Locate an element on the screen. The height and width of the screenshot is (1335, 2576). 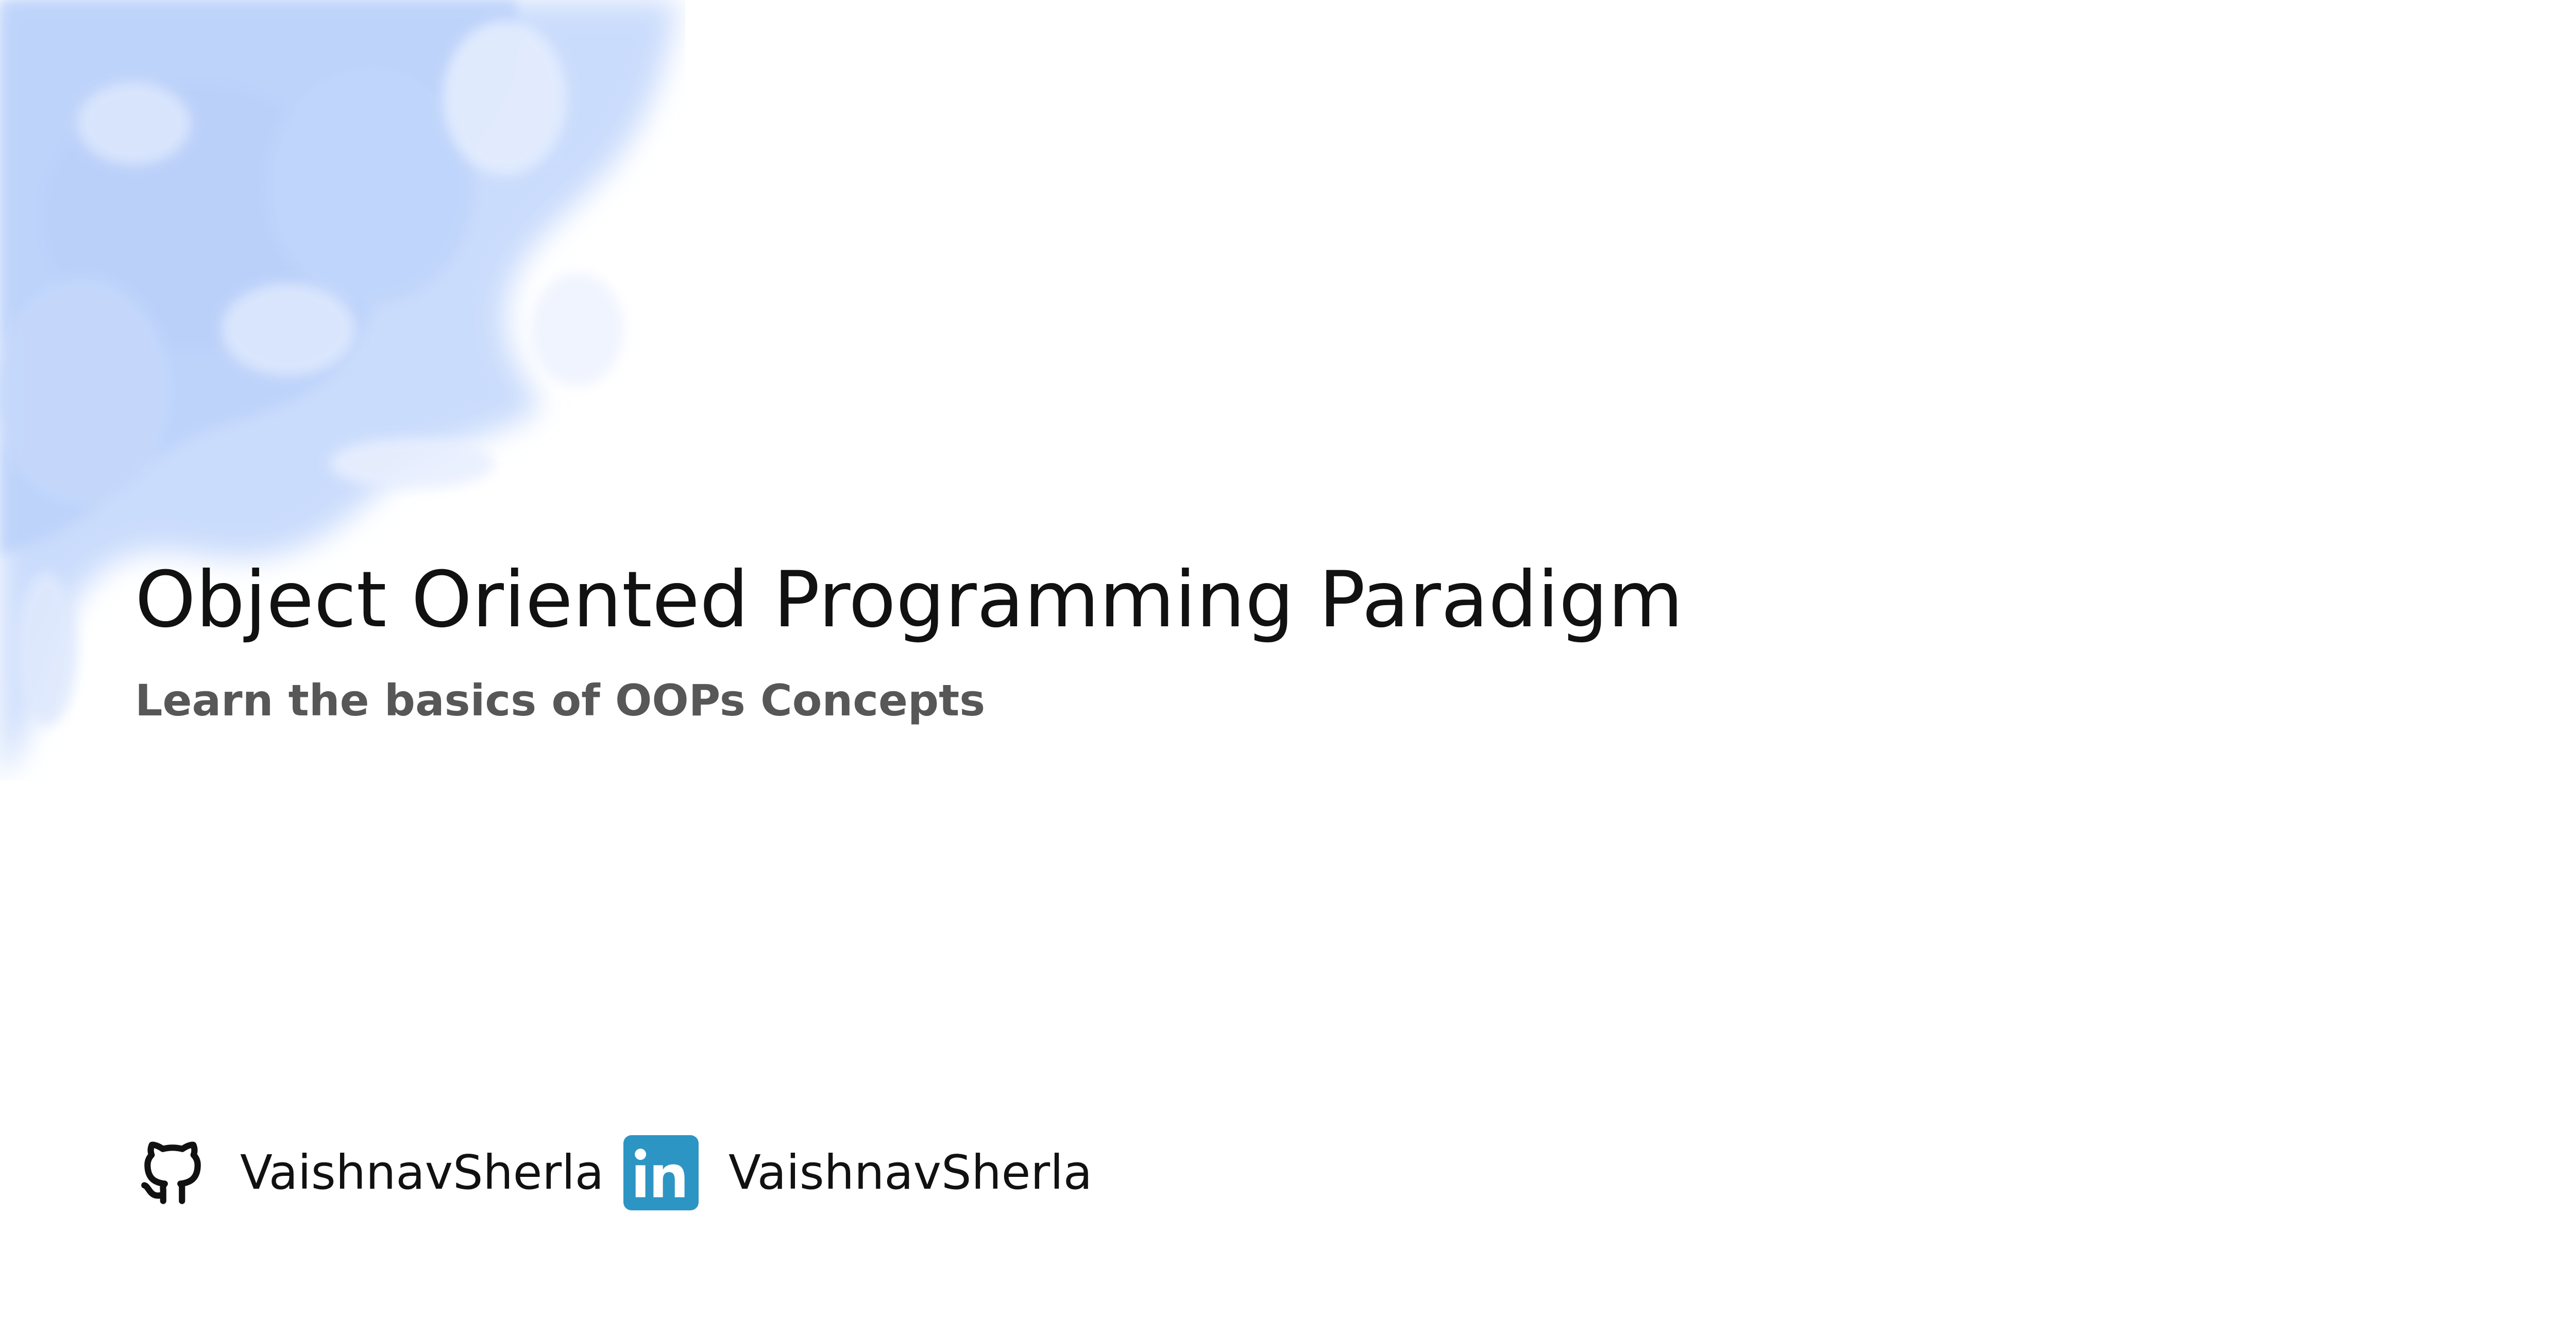
page-title: Object Oriented Programming Paradigm is located at coordinates (909, 600).